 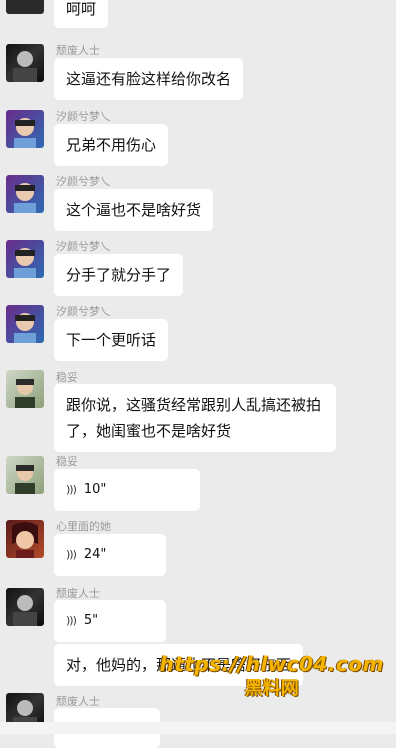 What do you see at coordinates (110, 621) in the screenshot?
I see `voice-message: ))) 5"` at bounding box center [110, 621].